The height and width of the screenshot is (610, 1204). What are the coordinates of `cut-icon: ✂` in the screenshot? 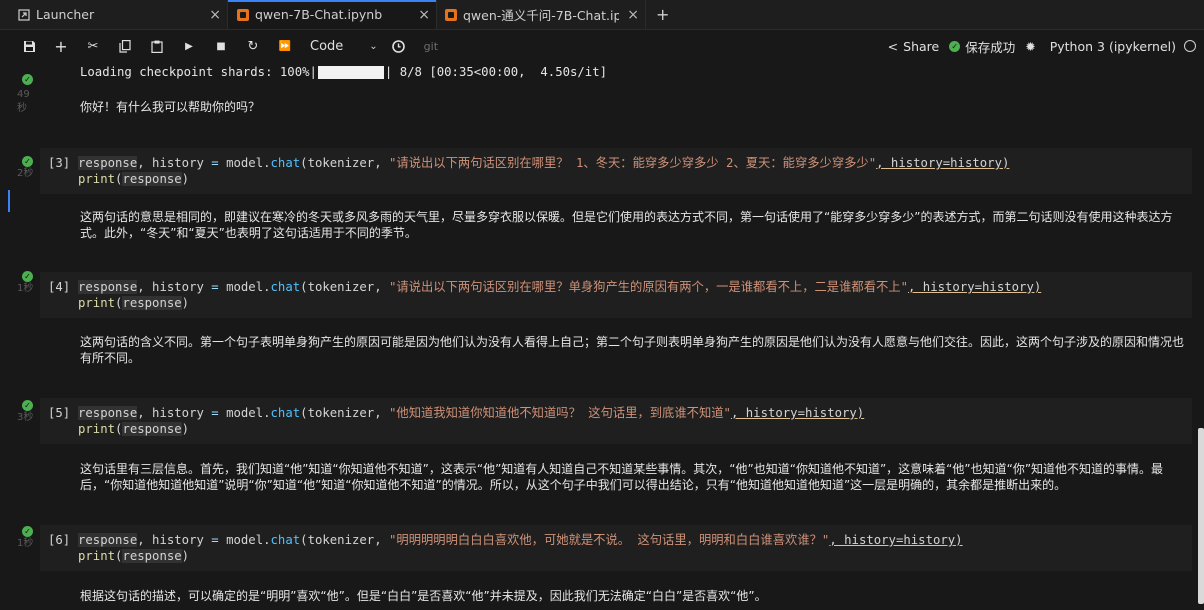 It's located at (93, 46).